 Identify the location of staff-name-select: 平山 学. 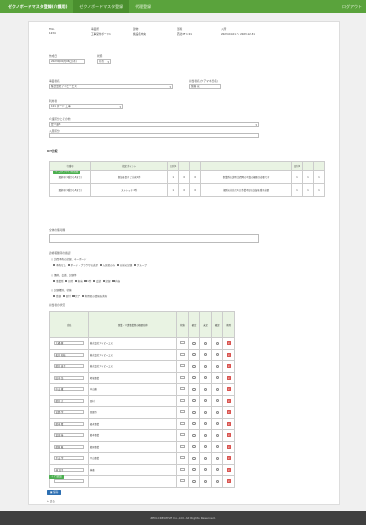
(69, 458).